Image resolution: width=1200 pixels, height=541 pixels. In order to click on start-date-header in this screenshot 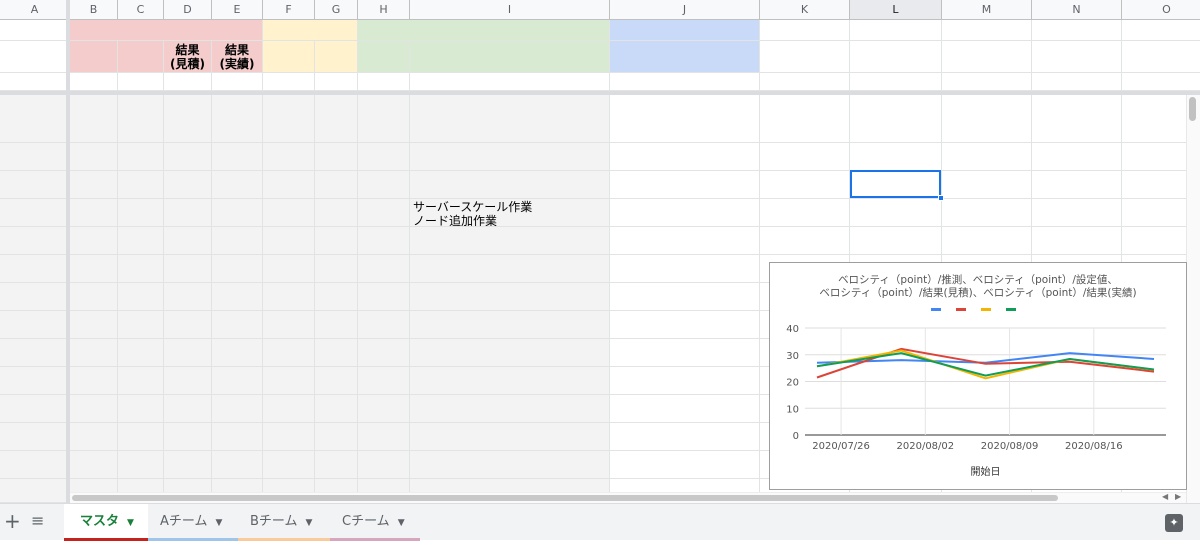, I will do `click(35, 57)`.